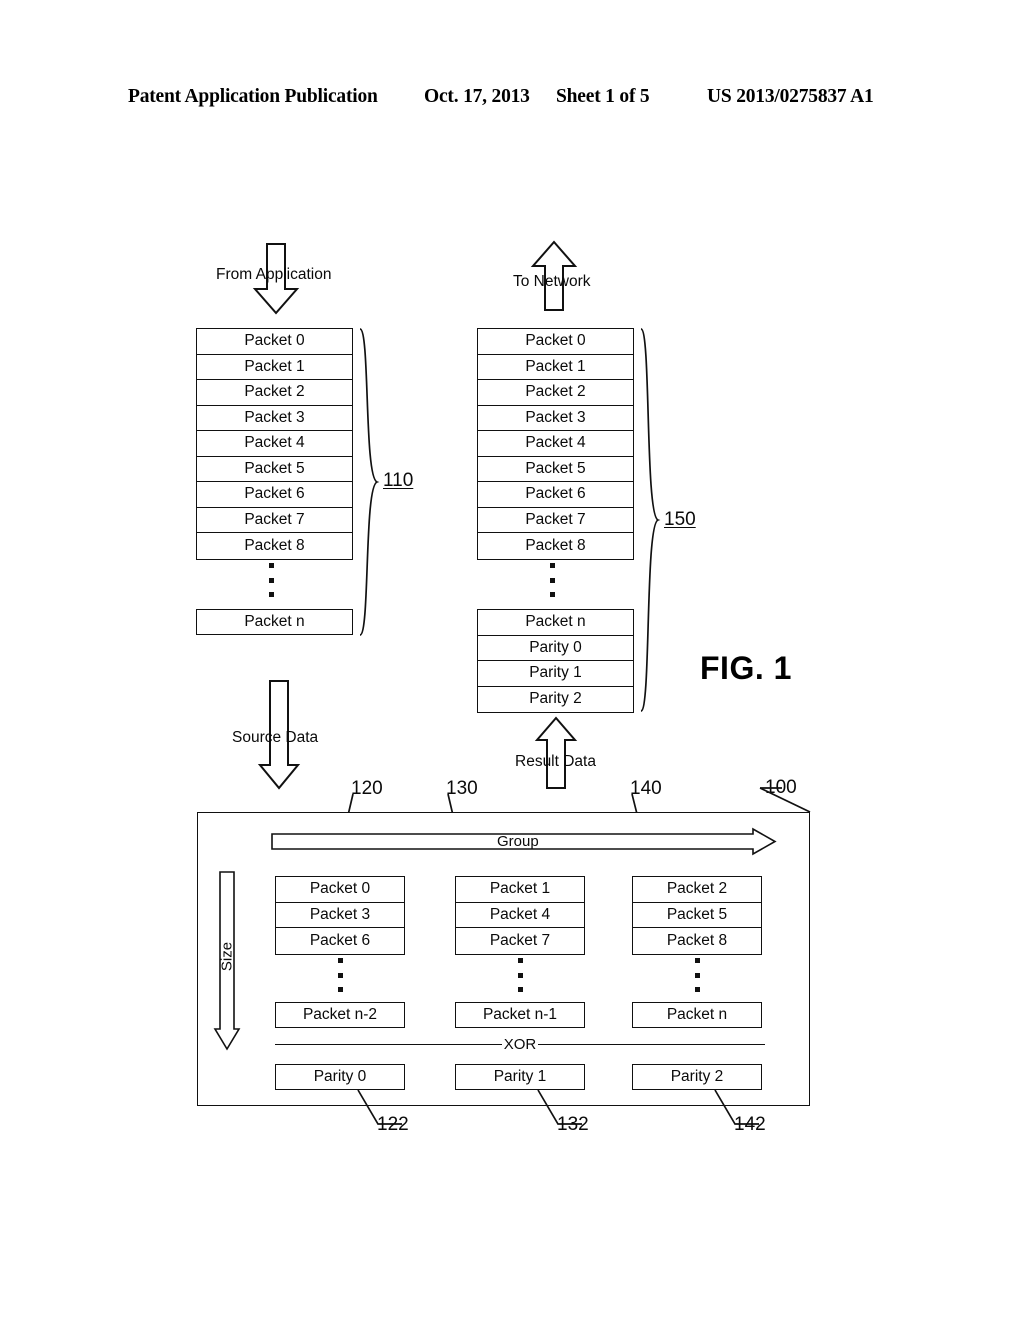 The height and width of the screenshot is (1320, 1024). What do you see at coordinates (275, 737) in the screenshot?
I see `source-data-label: Source Data` at bounding box center [275, 737].